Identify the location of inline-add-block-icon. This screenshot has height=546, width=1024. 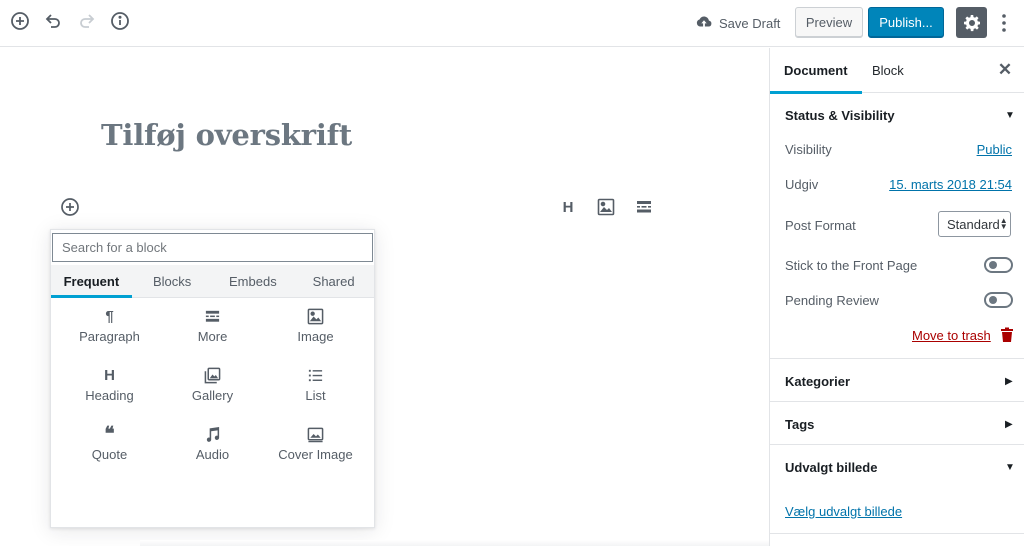
(70, 207).